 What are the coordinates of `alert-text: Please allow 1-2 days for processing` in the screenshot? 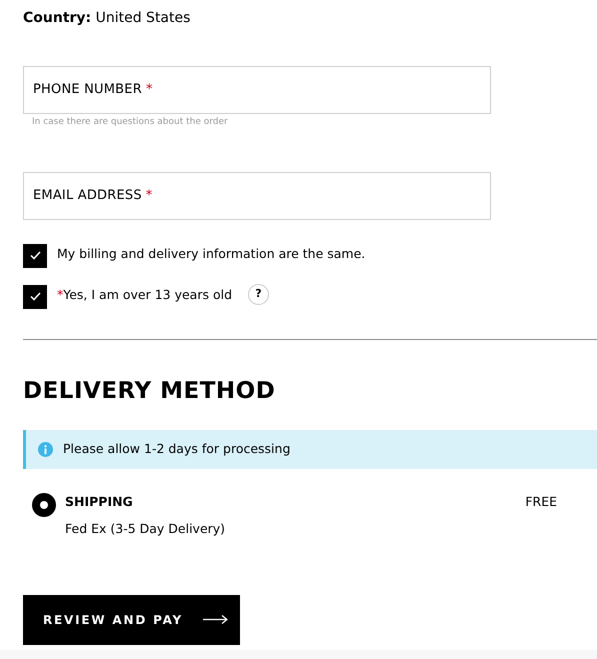 It's located at (176, 449).